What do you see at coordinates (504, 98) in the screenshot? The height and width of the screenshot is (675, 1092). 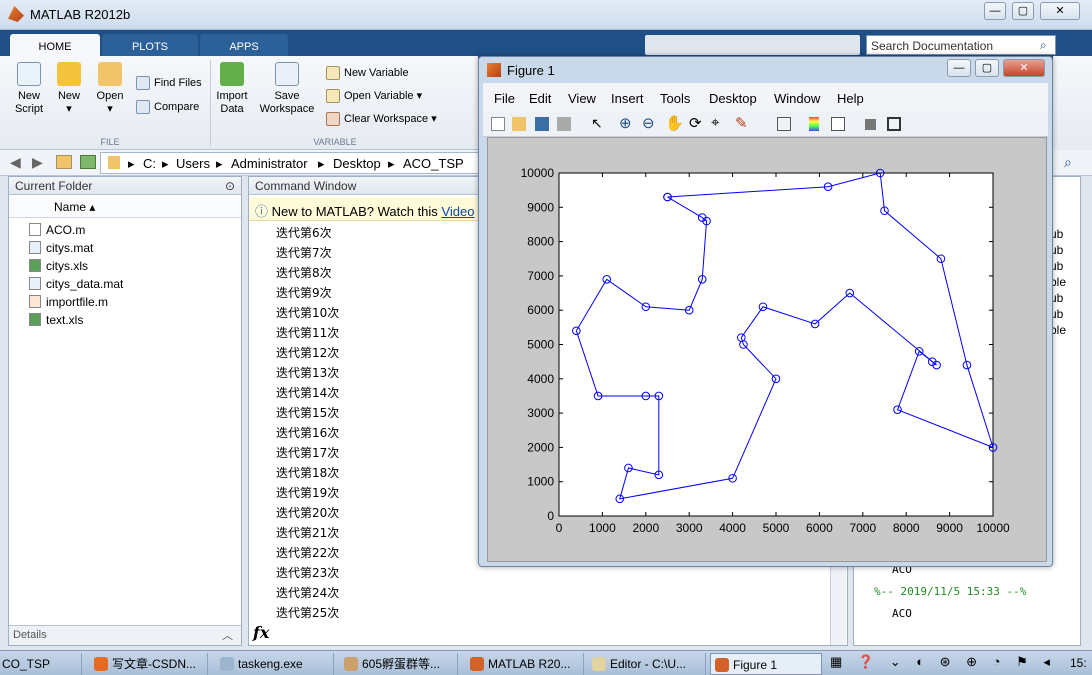 I see `menu-file: File` at bounding box center [504, 98].